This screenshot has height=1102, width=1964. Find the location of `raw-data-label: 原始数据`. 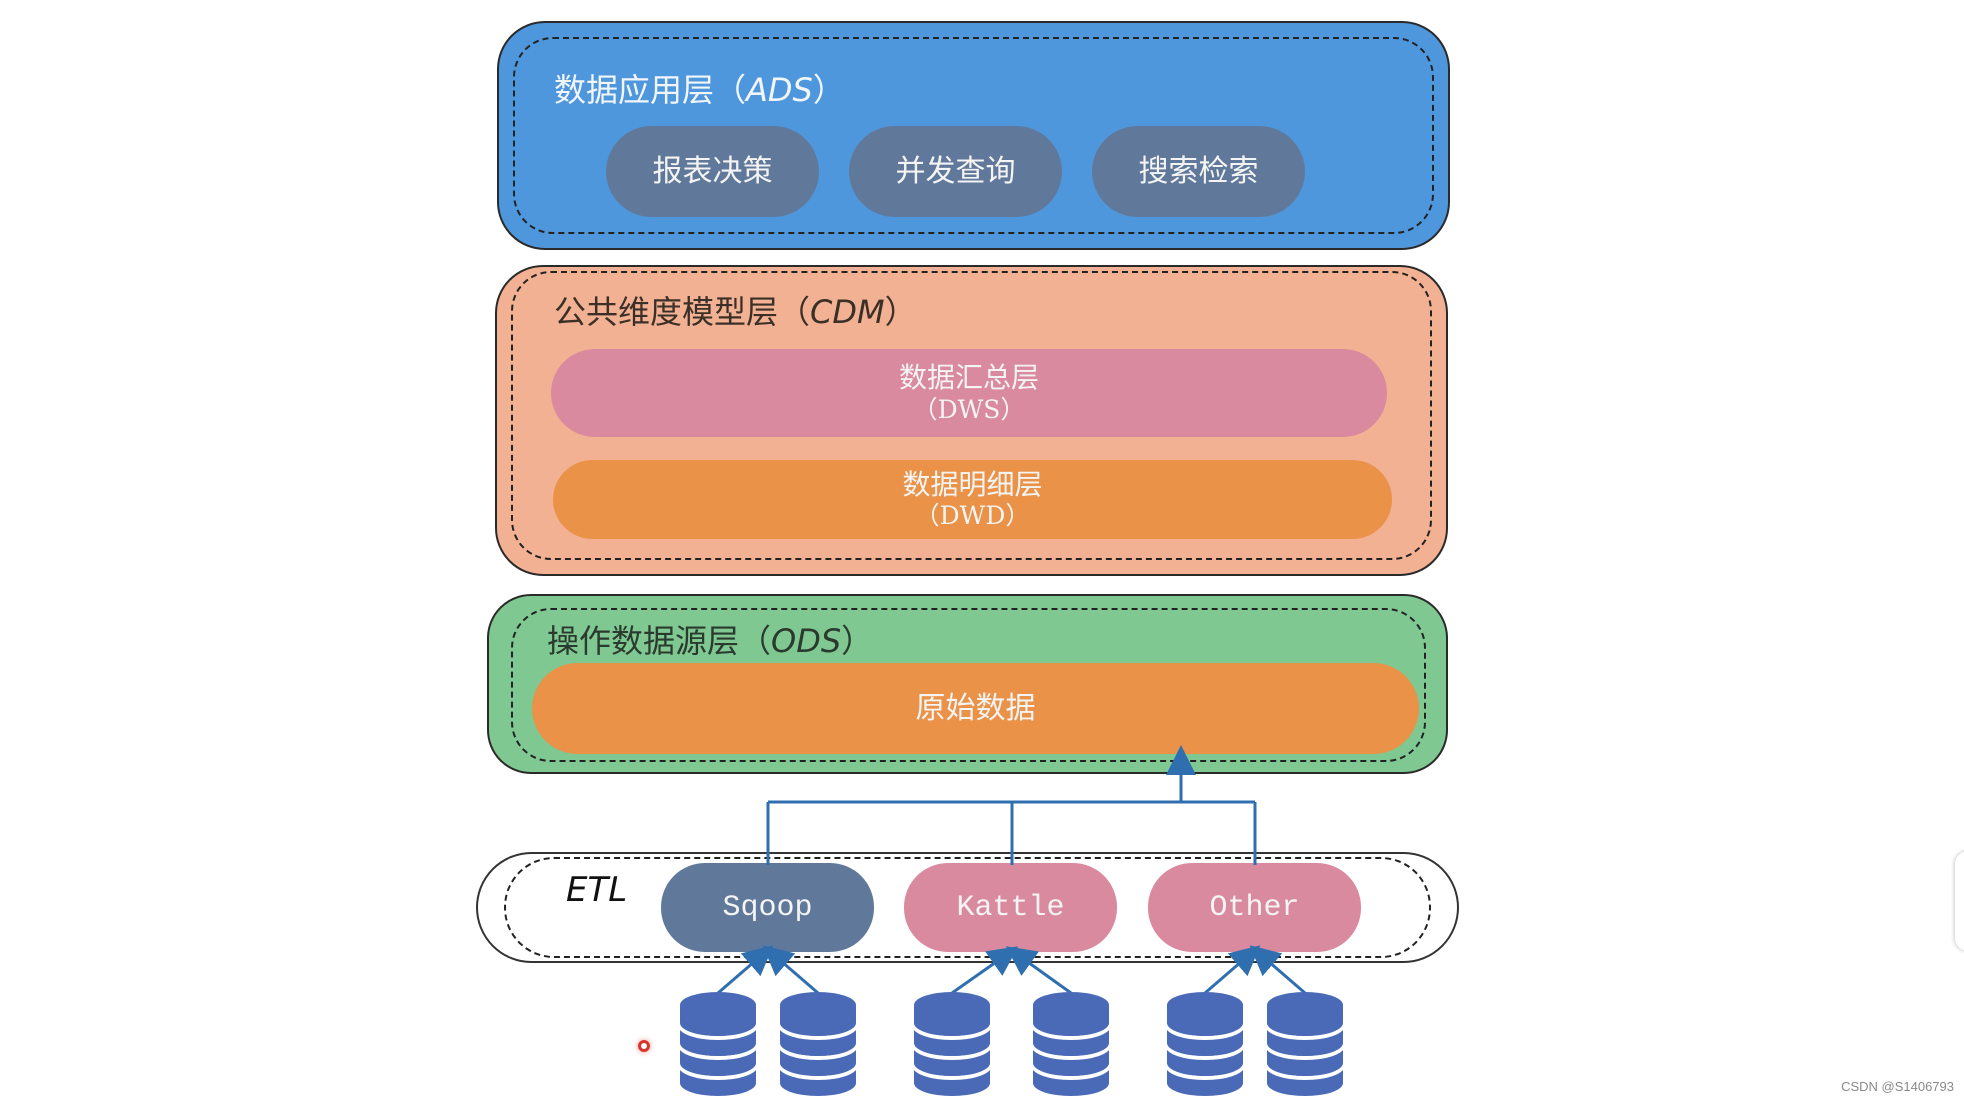

raw-data-label: 原始数据 is located at coordinates (975, 708).